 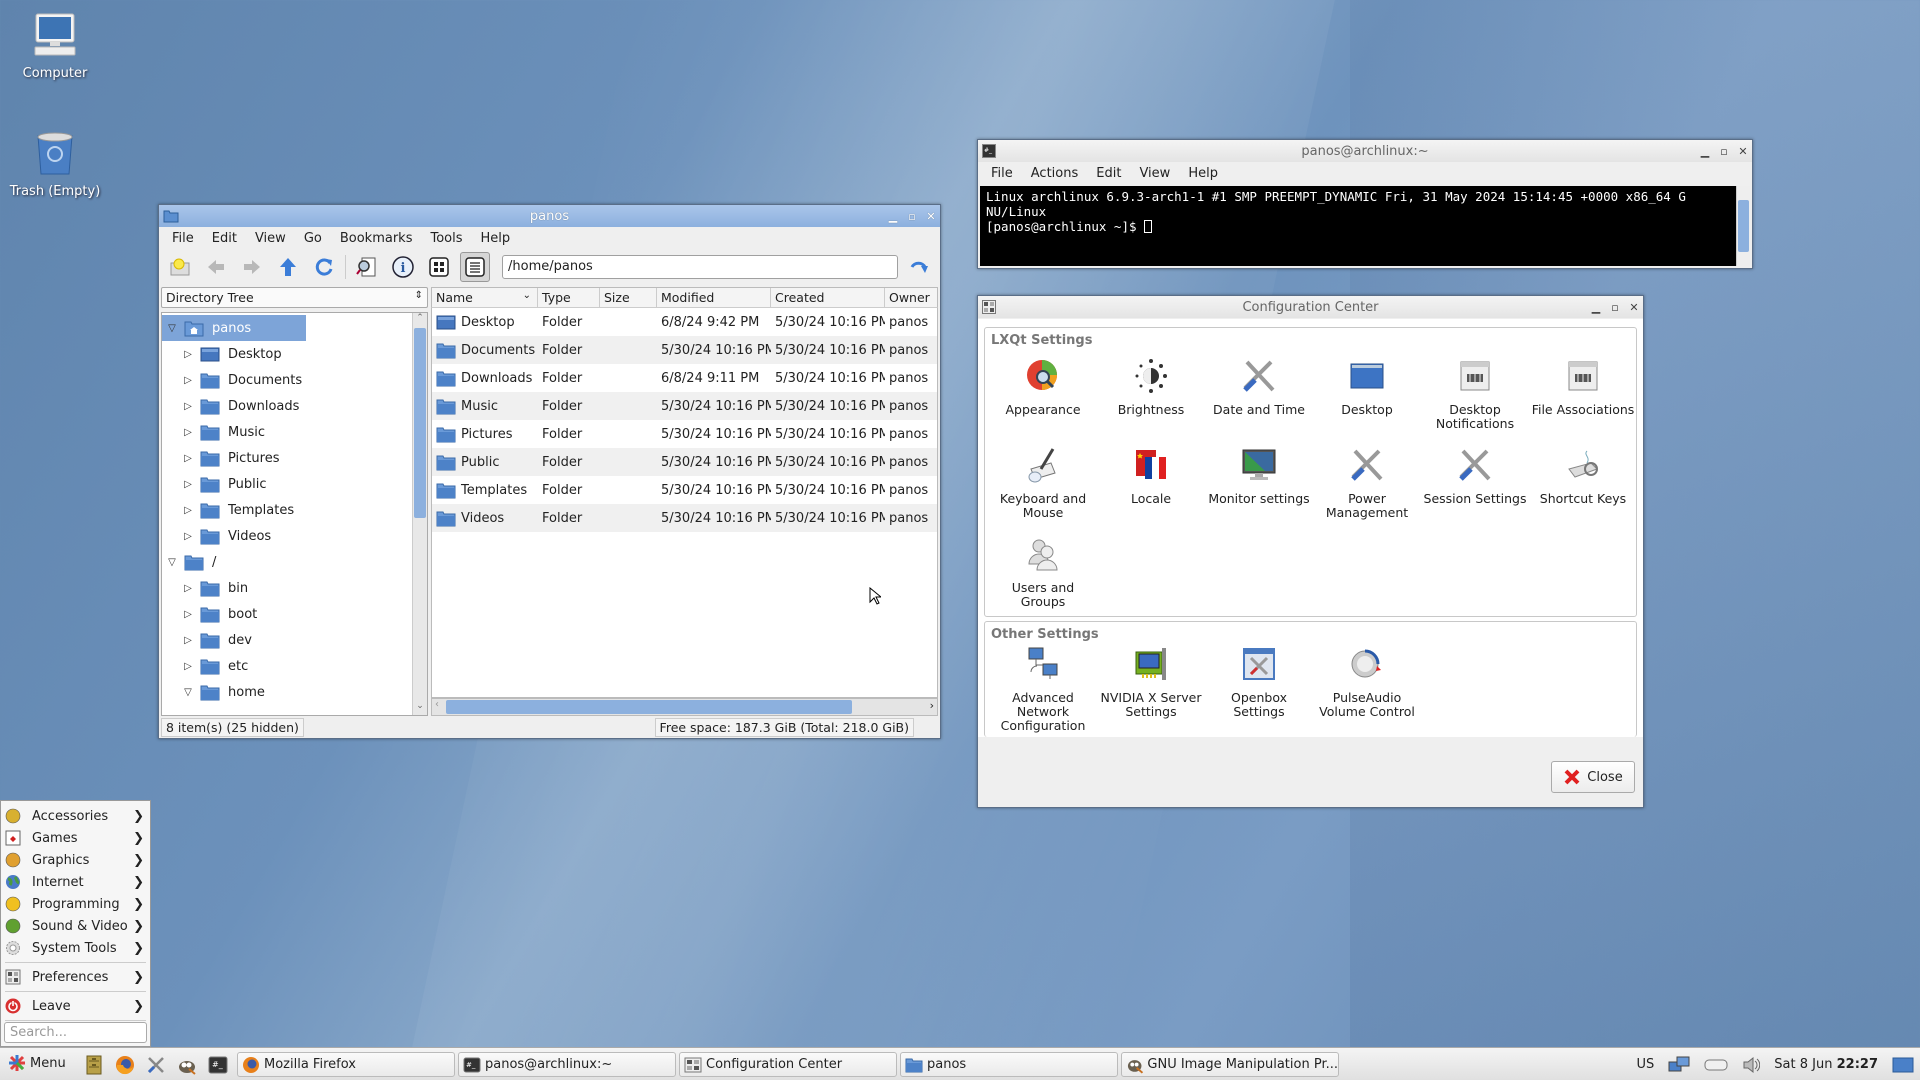 What do you see at coordinates (286, 484) in the screenshot?
I see `tree-item: ▷ Public` at bounding box center [286, 484].